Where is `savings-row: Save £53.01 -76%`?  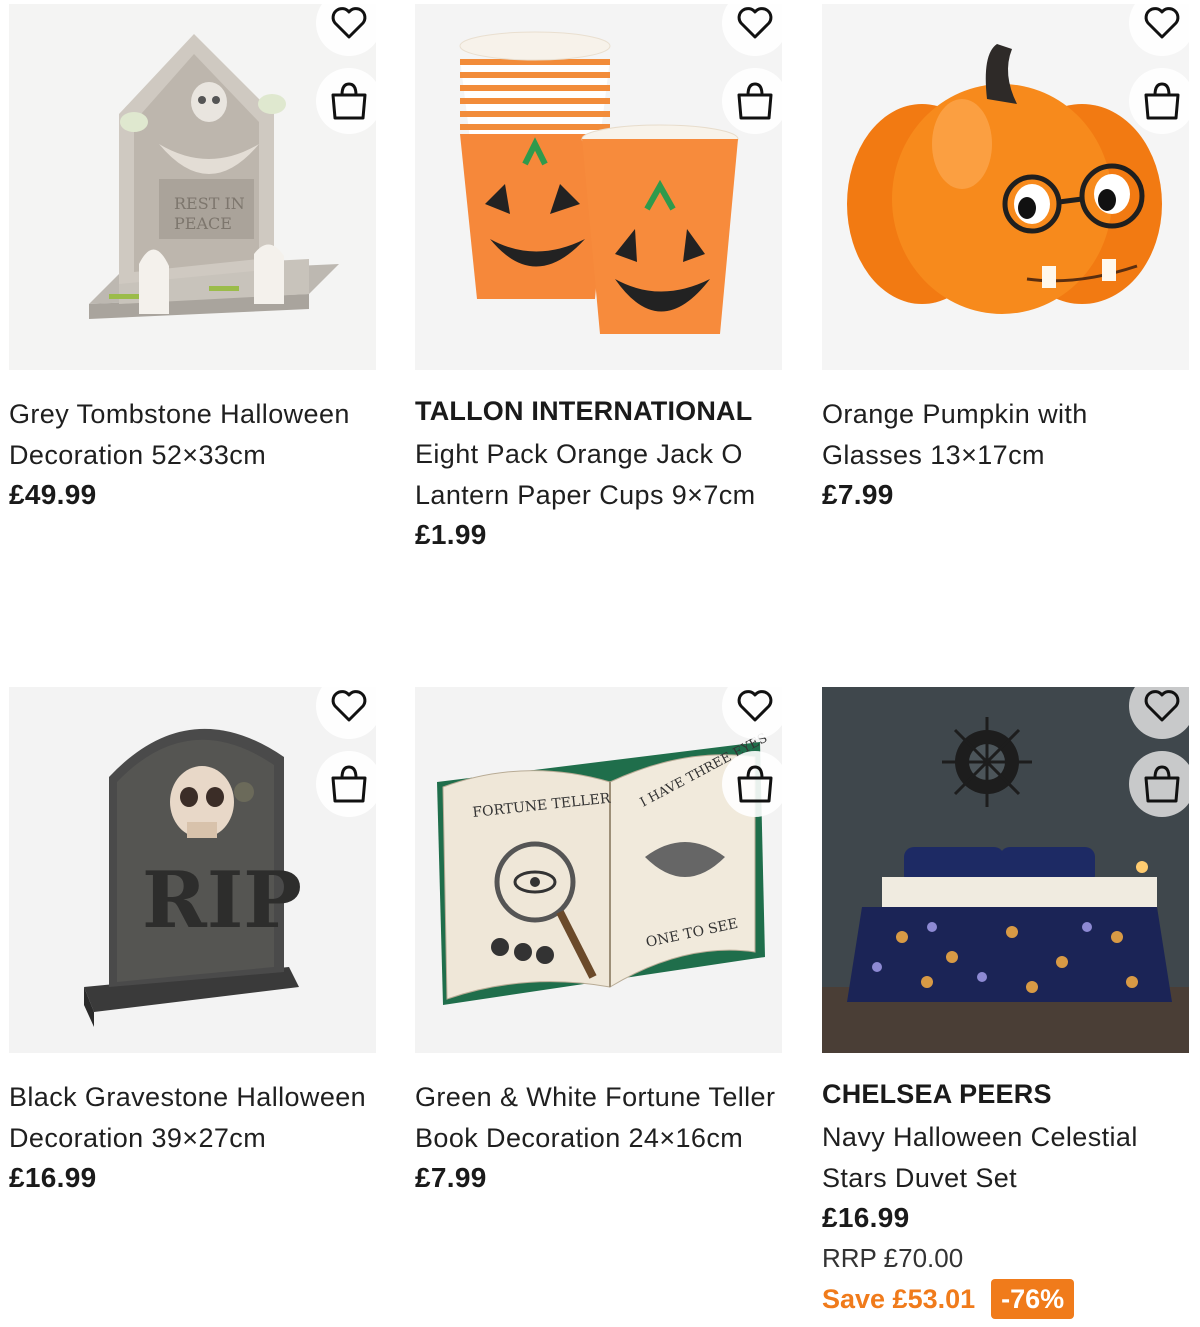 savings-row: Save £53.01 -76% is located at coordinates (1005, 1299).